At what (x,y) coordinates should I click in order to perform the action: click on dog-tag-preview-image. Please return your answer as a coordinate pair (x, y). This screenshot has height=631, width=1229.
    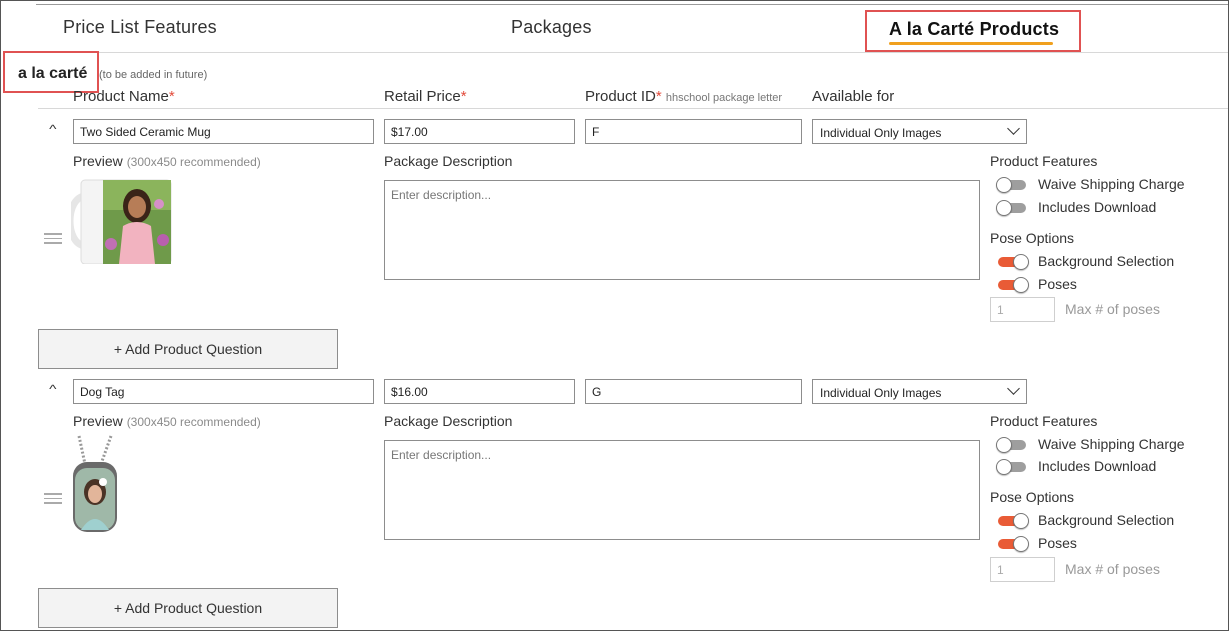
    Looking at the image, I should click on (123, 484).